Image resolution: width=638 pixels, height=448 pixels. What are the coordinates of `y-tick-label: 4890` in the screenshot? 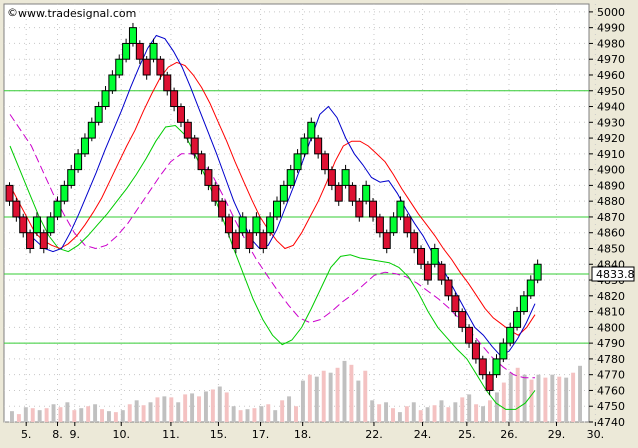 It's located at (611, 185).